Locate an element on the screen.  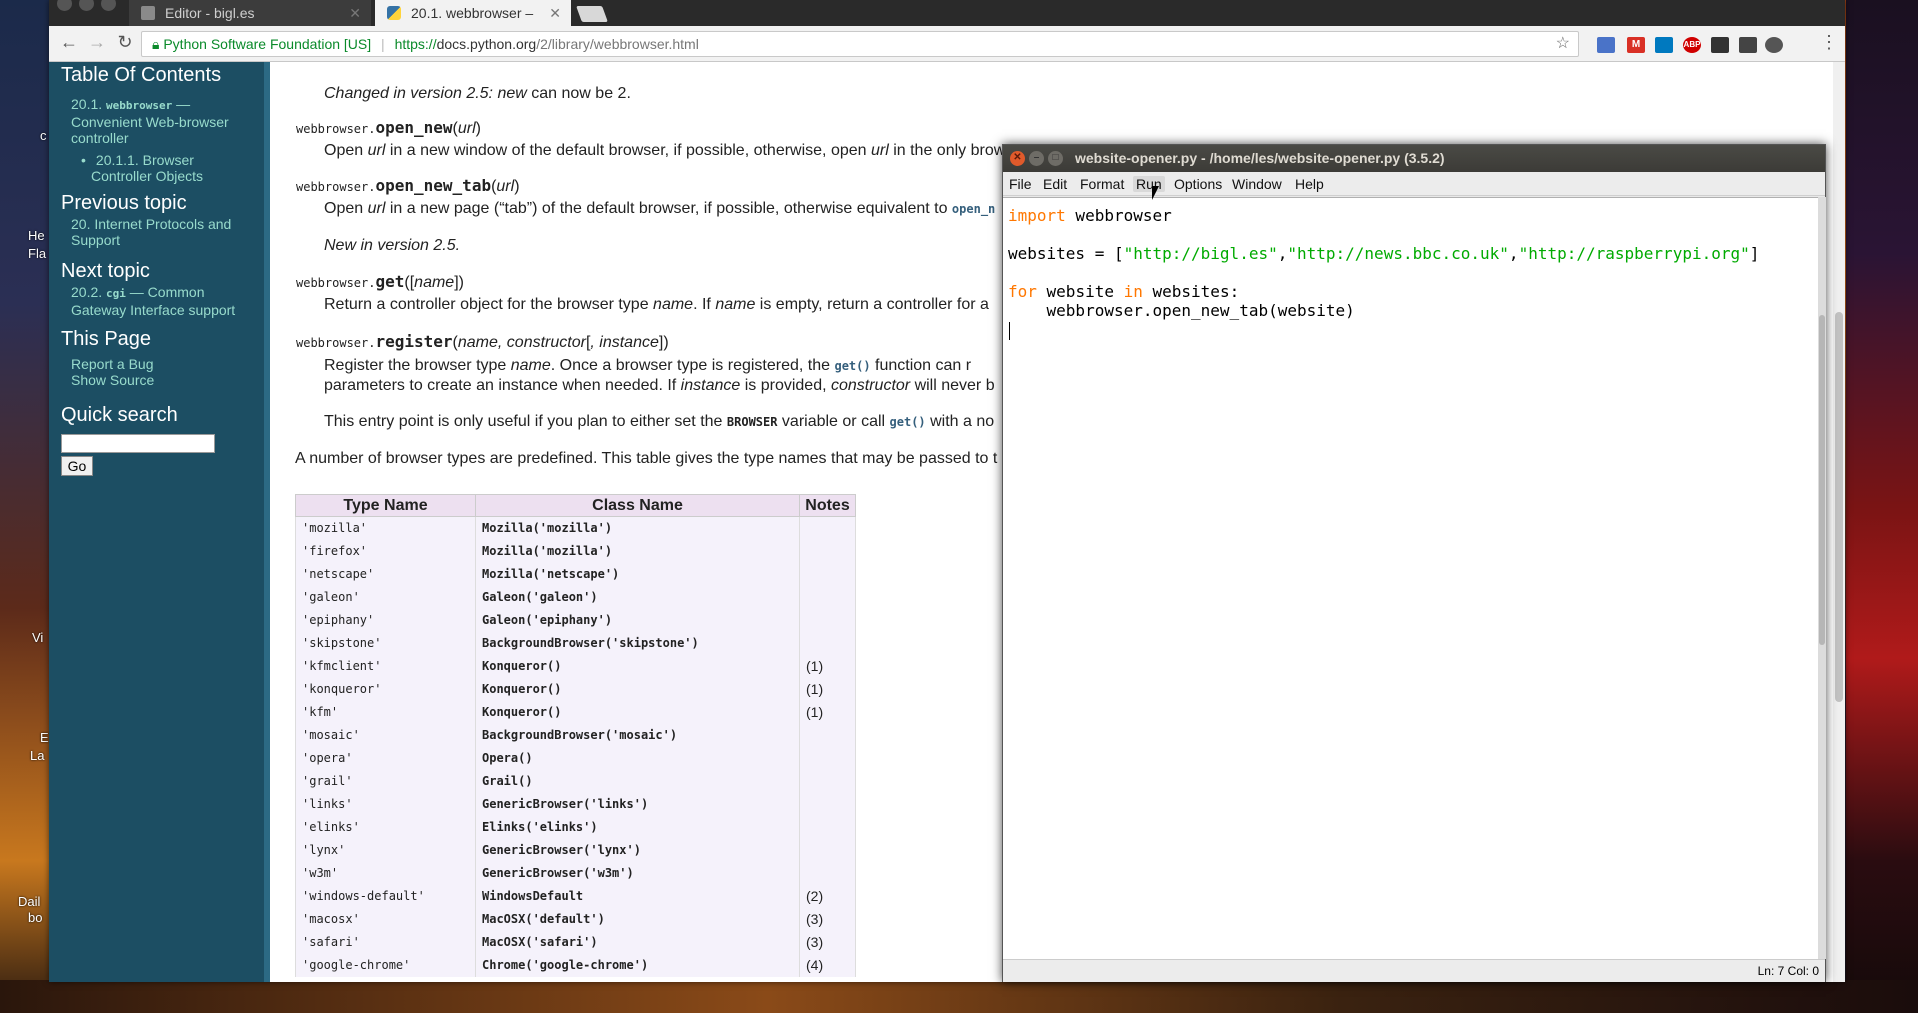
link-line: 20. Internet Protocols and is located at coordinates (151, 224).